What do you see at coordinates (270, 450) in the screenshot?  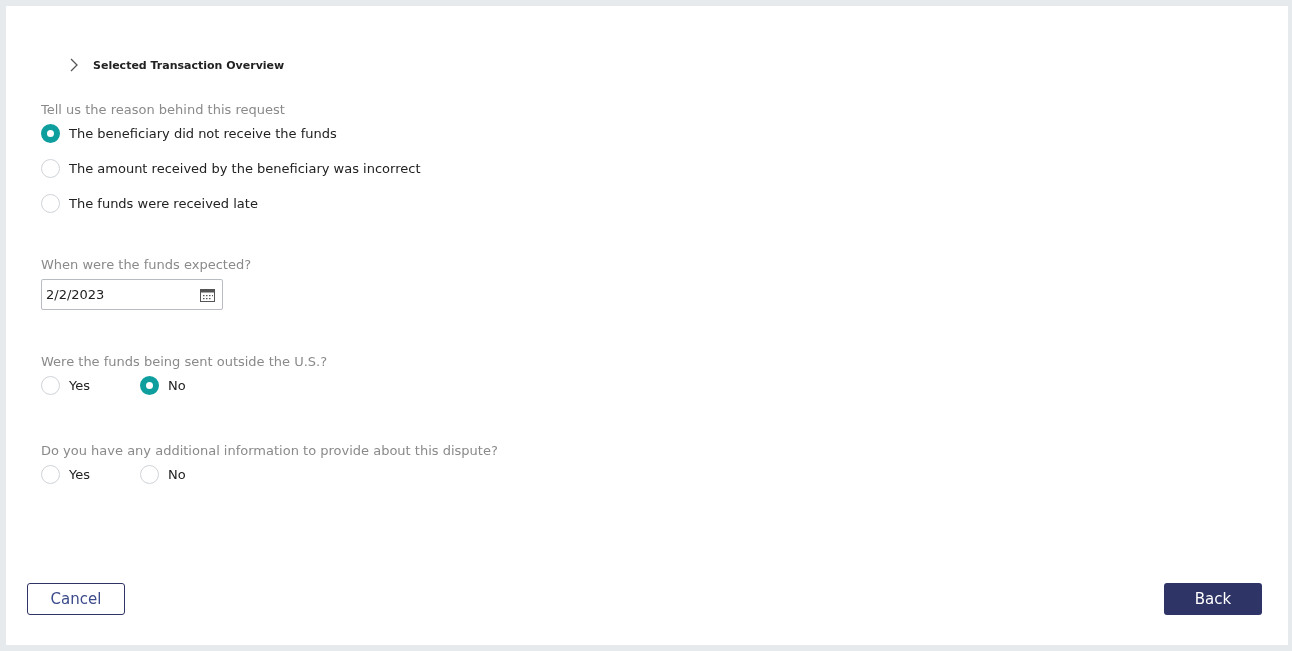 I see `question-label: Do you have any additional information to provide about this dispute?` at bounding box center [270, 450].